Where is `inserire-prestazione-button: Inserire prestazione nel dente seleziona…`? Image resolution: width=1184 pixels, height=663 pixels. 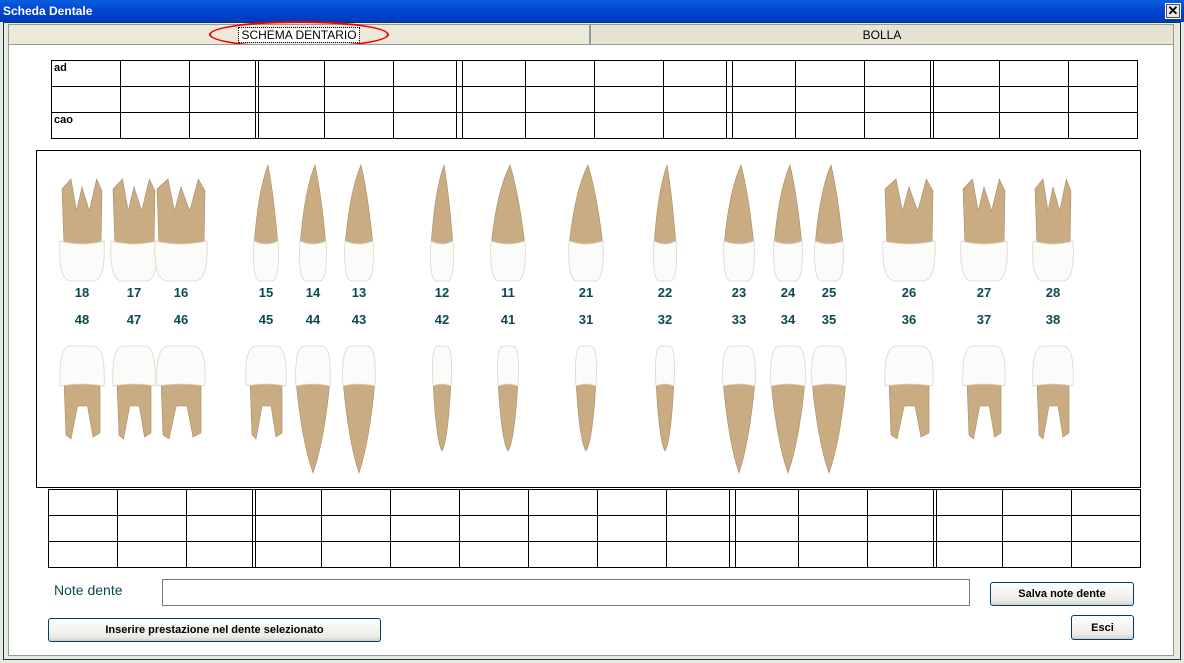 inserire-prestazione-button: Inserire prestazione nel dente seleziona… is located at coordinates (214, 630).